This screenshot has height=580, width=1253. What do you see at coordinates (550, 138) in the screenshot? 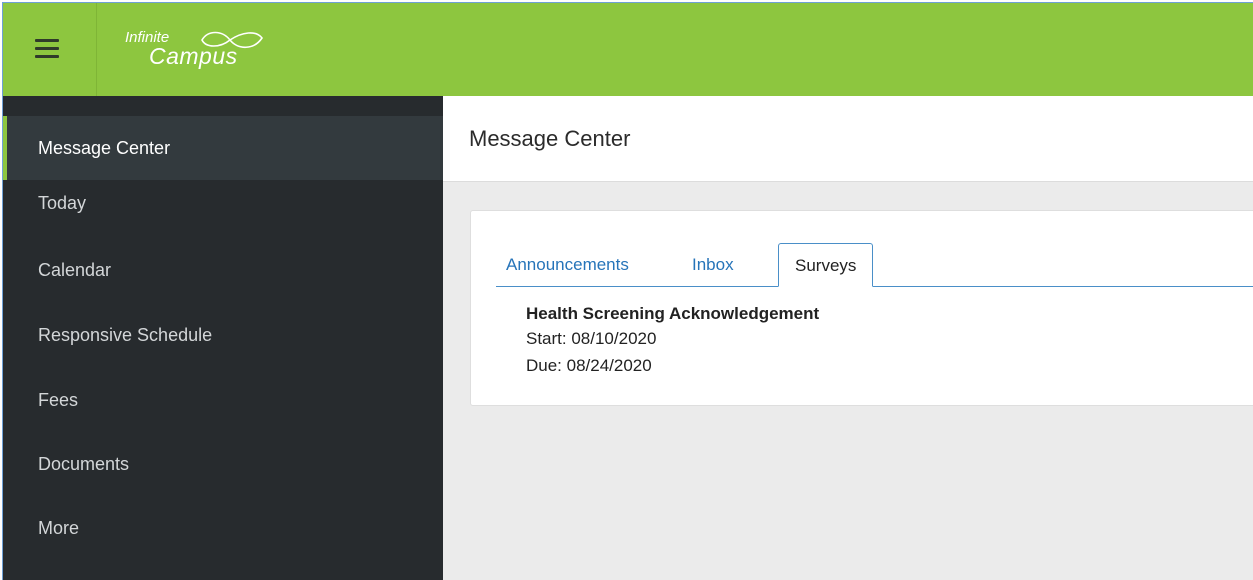
I see `page-title: Message Center` at bounding box center [550, 138].